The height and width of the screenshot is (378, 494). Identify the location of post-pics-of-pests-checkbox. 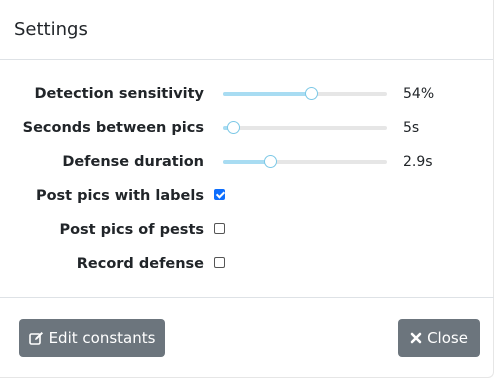
(219, 228).